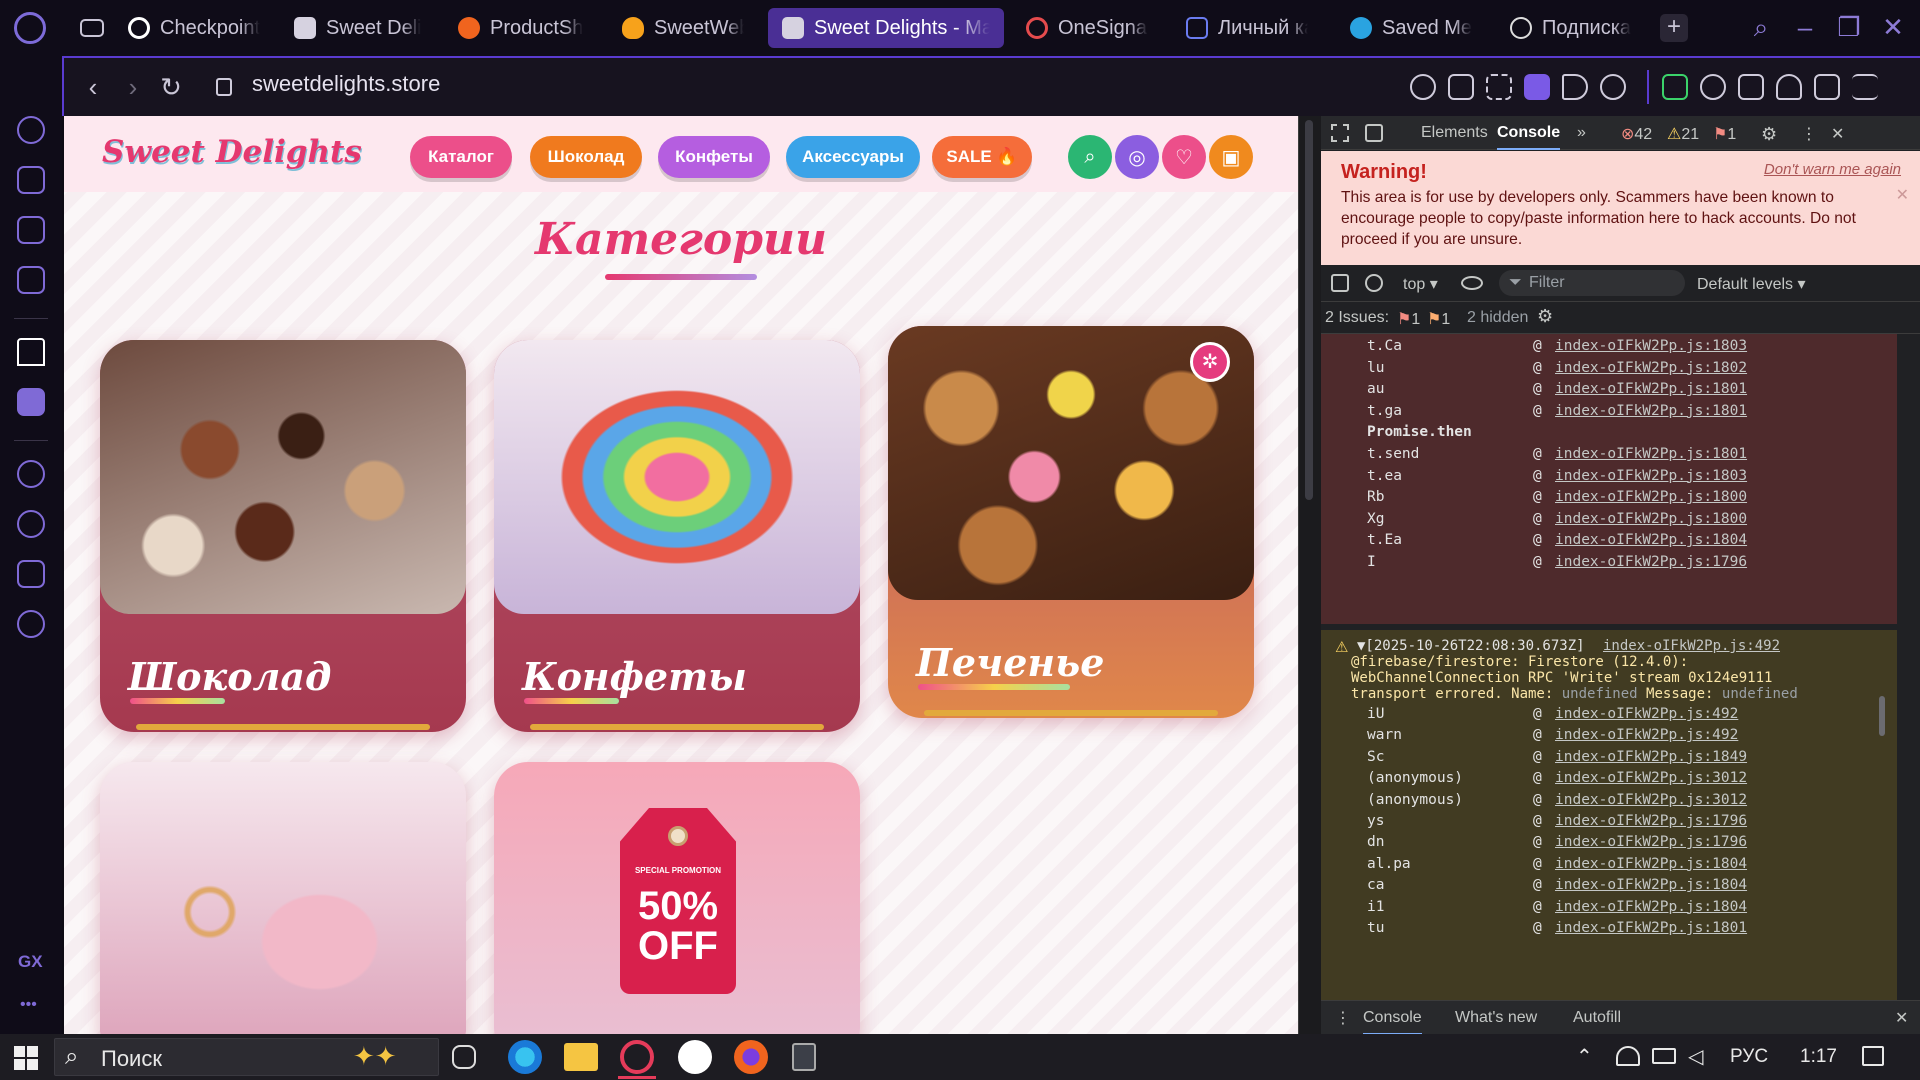  Describe the element at coordinates (1471, 646) in the screenshot. I see `warn-timestamp: ▼[2025-10-26T22:08:30.673Z]` at that location.